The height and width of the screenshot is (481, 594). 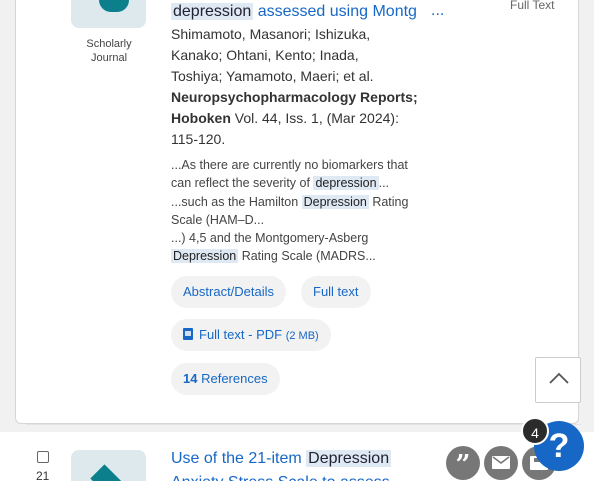 I want to click on pdf-icon, so click(x=188, y=334).